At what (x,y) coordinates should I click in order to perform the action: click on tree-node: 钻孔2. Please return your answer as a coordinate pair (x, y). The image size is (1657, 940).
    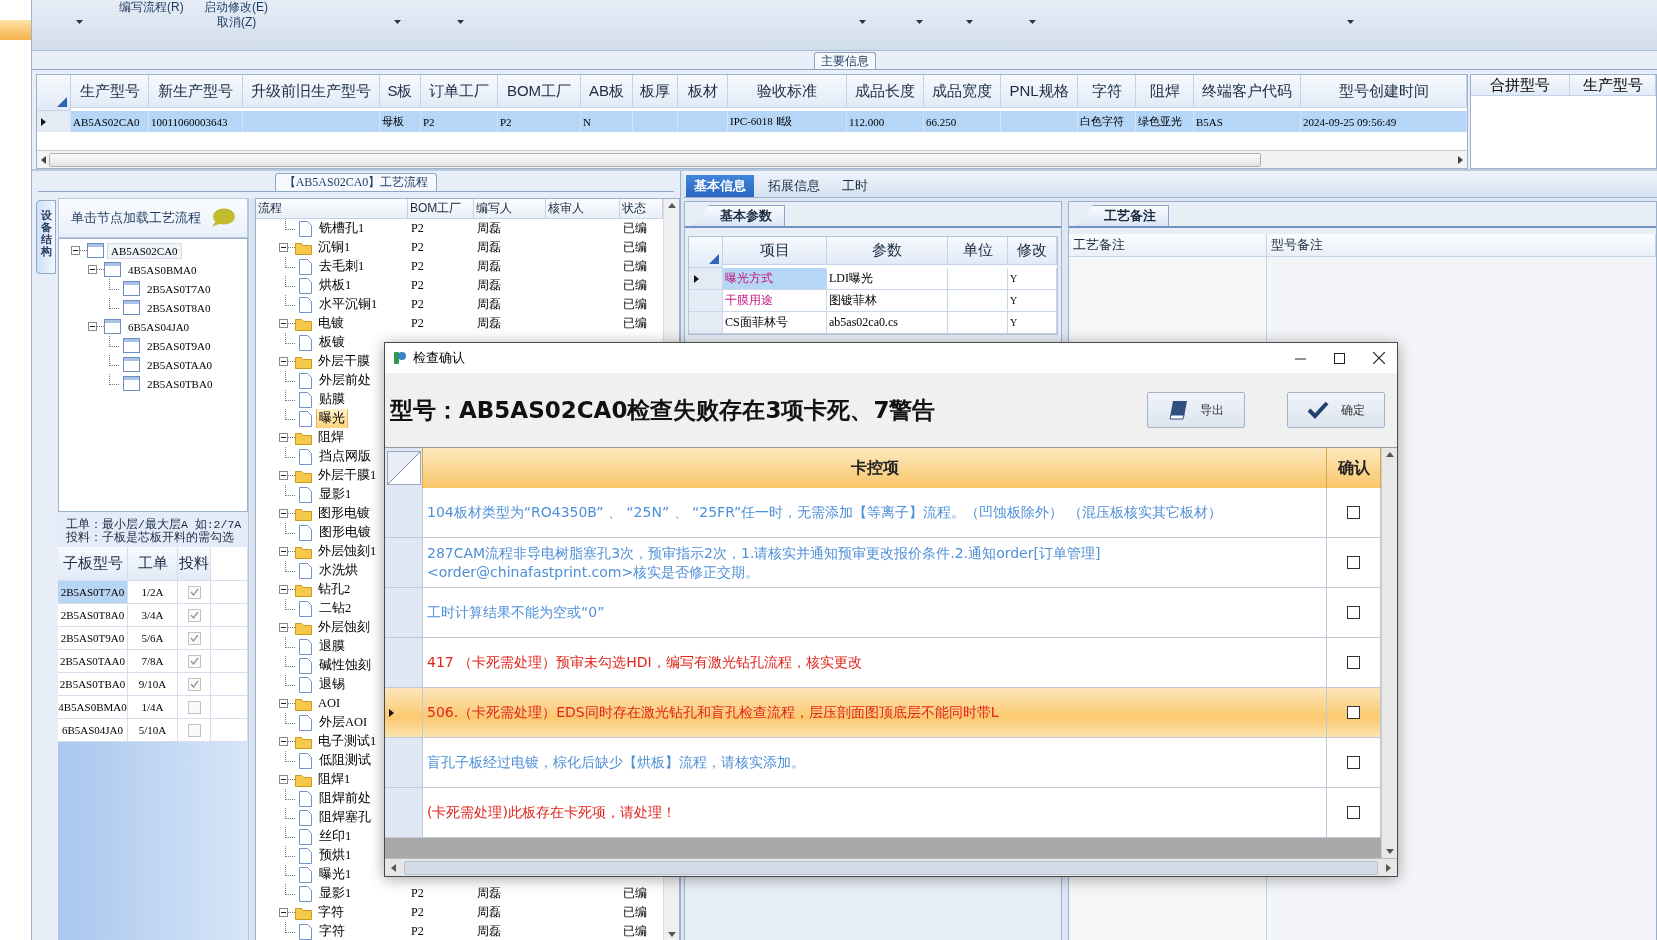
    Looking at the image, I should click on (334, 589).